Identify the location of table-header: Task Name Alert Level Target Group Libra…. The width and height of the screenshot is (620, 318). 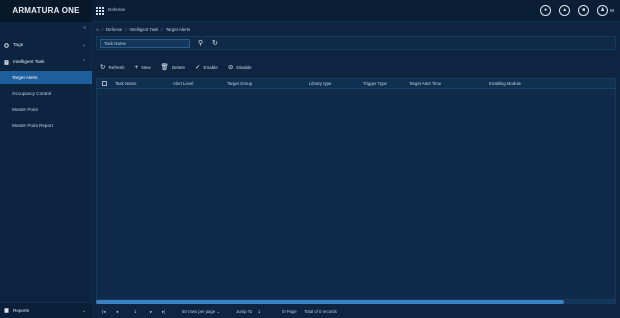
(356, 84).